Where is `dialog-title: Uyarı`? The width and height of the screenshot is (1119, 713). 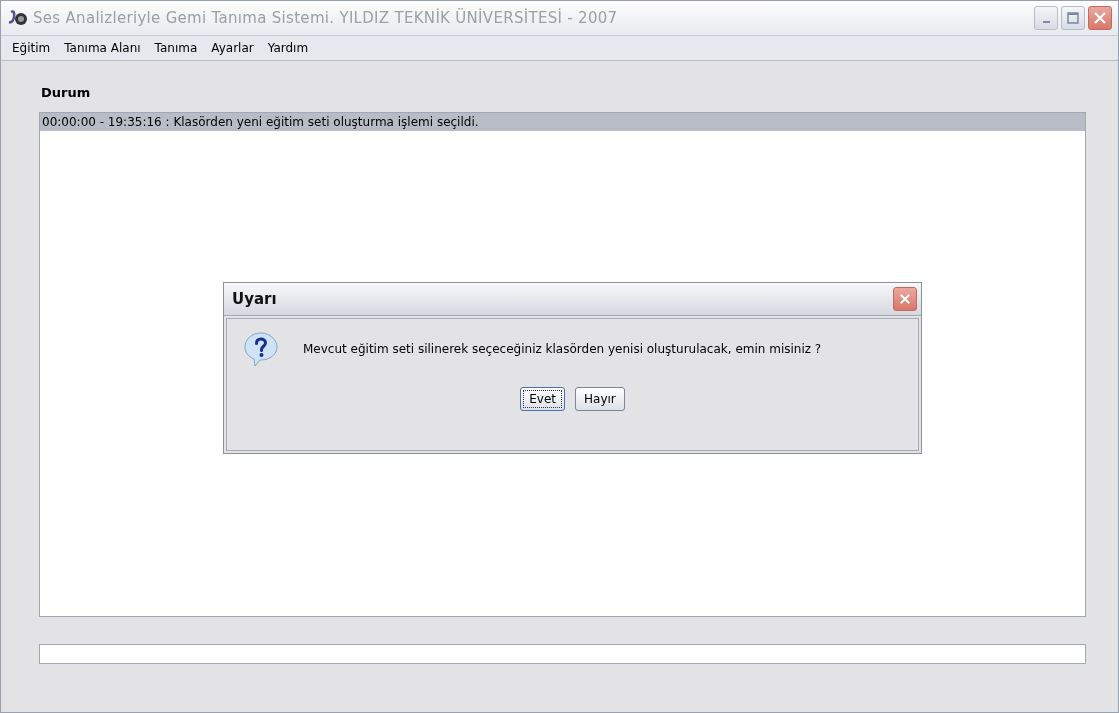 dialog-title: Uyarı is located at coordinates (254, 299).